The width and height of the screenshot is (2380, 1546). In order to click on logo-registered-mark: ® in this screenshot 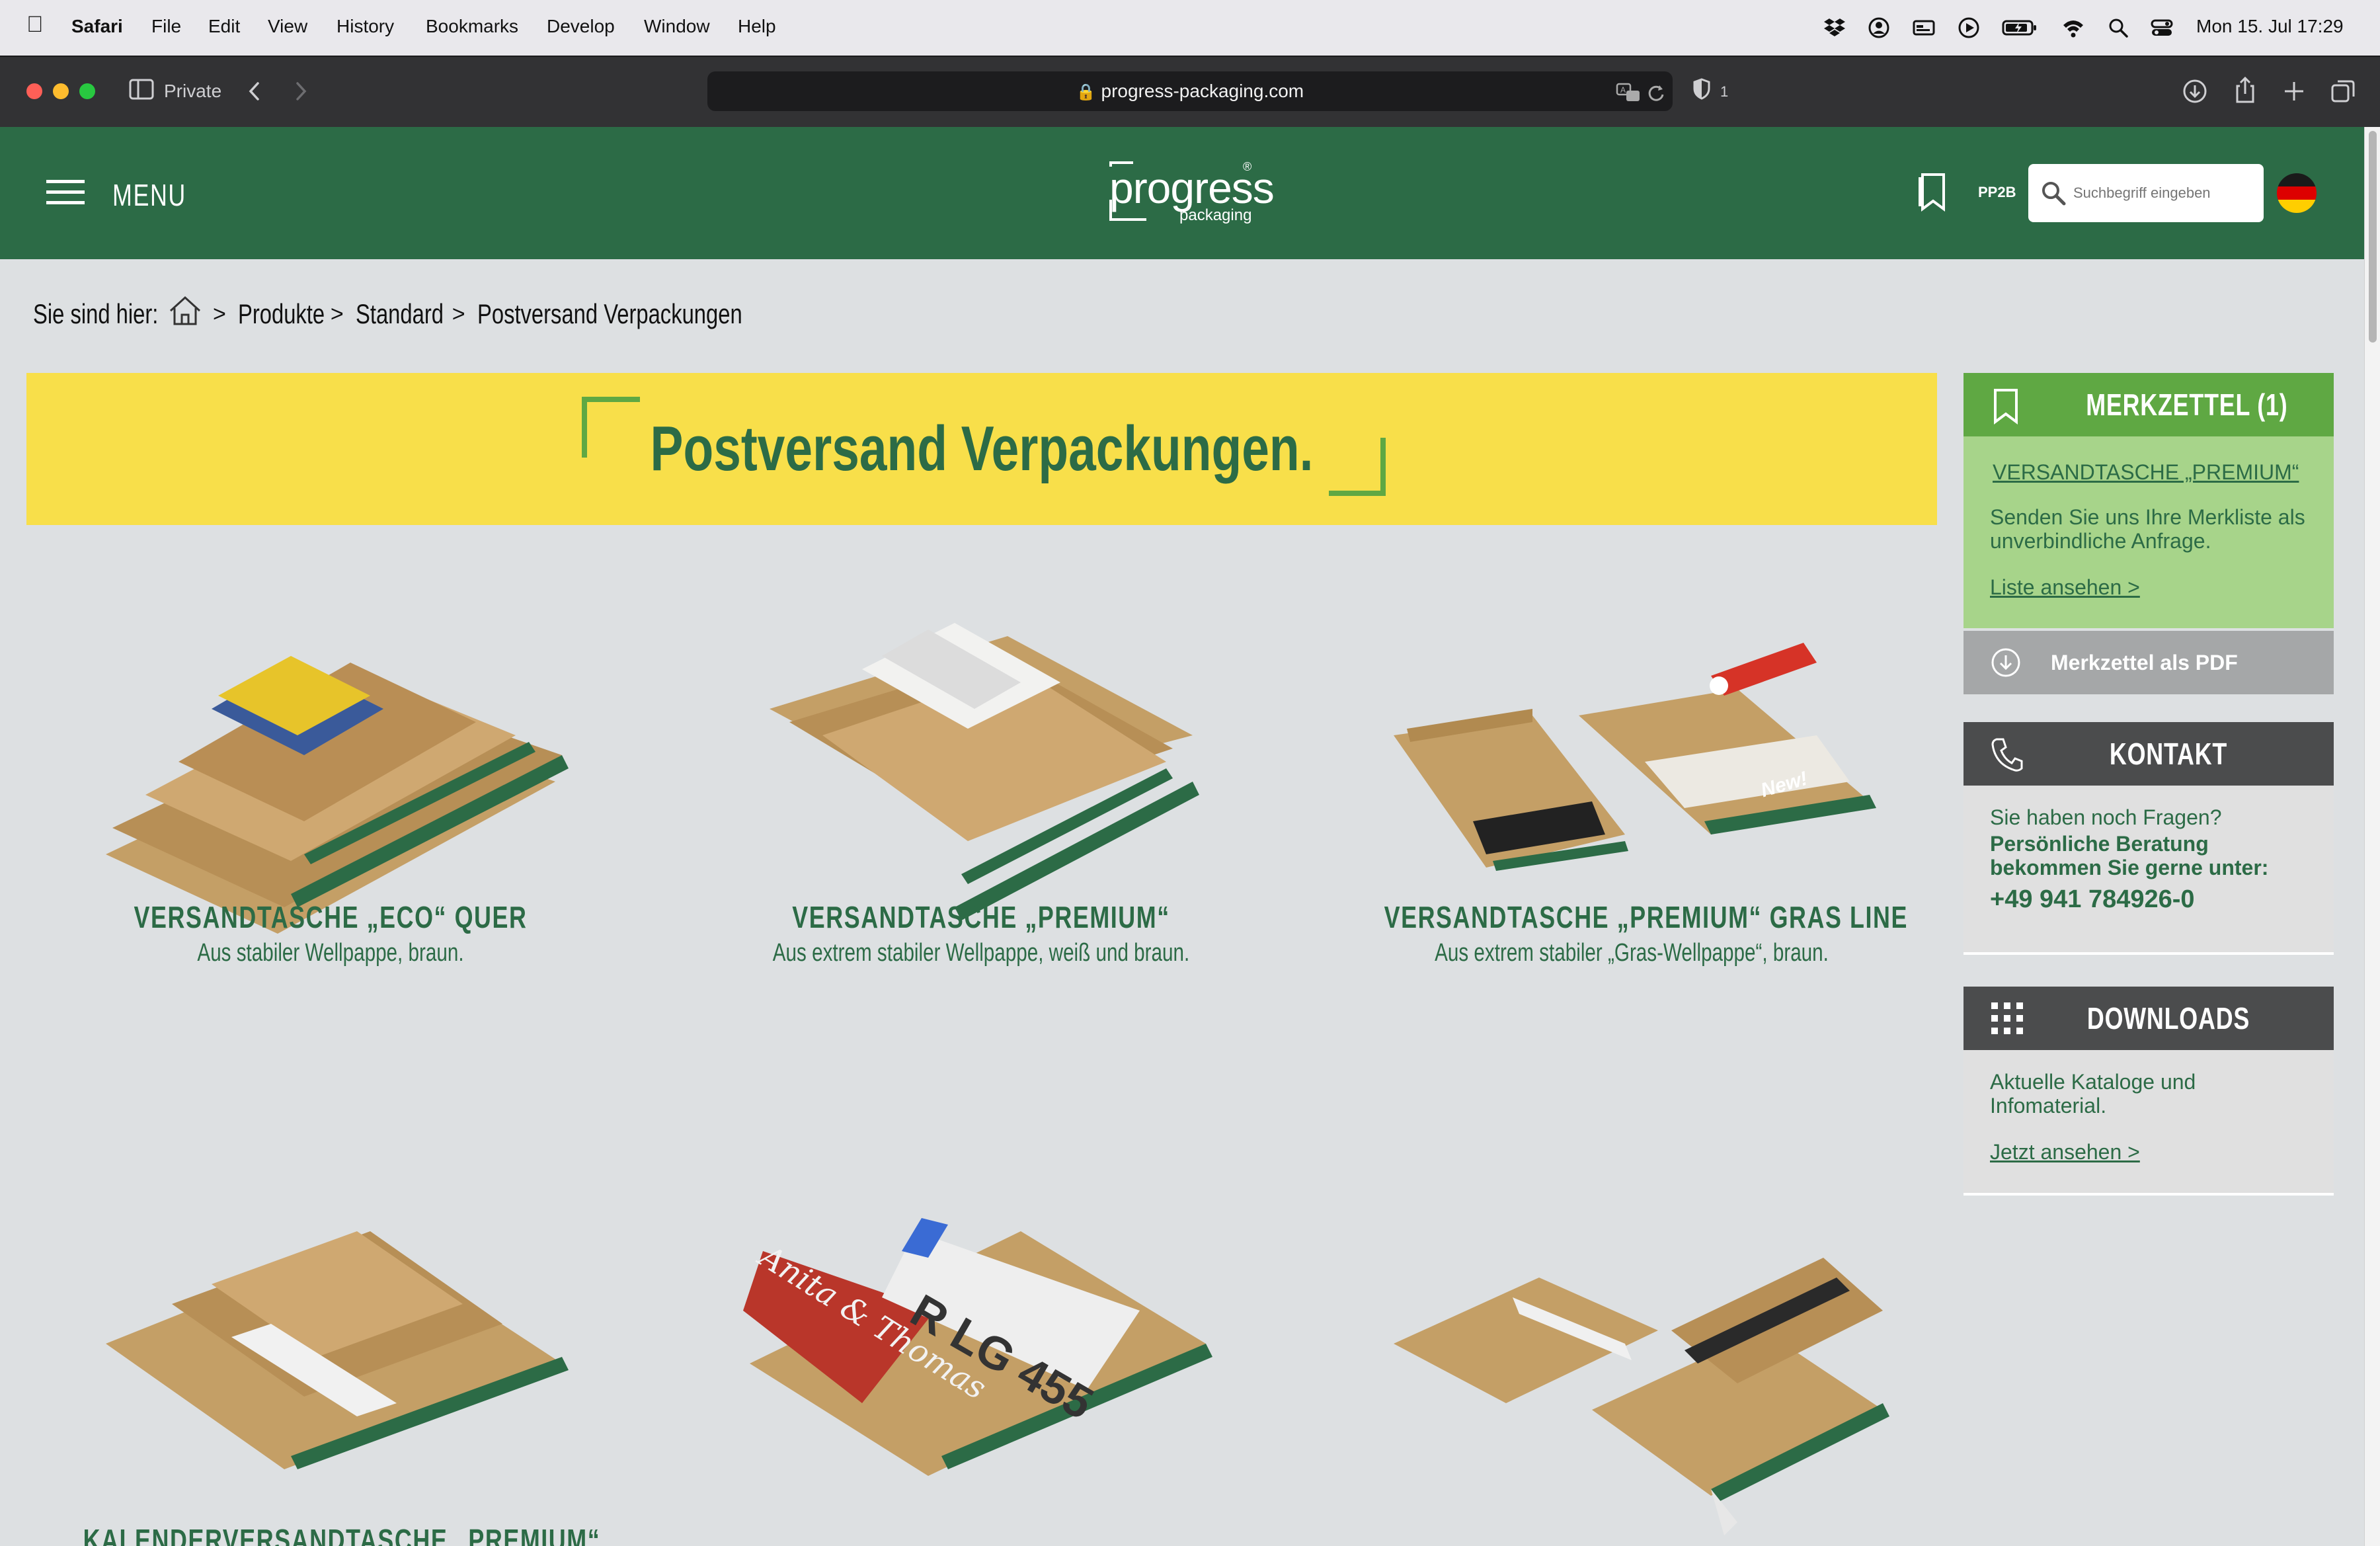, I will do `click(1247, 166)`.